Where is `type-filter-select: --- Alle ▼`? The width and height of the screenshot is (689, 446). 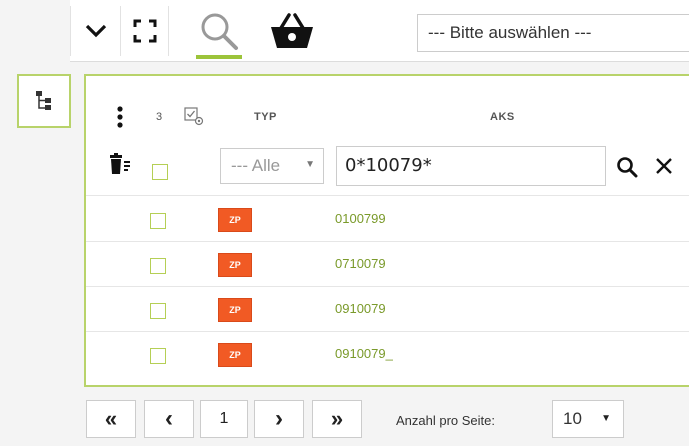
type-filter-select: --- Alle ▼ is located at coordinates (272, 166).